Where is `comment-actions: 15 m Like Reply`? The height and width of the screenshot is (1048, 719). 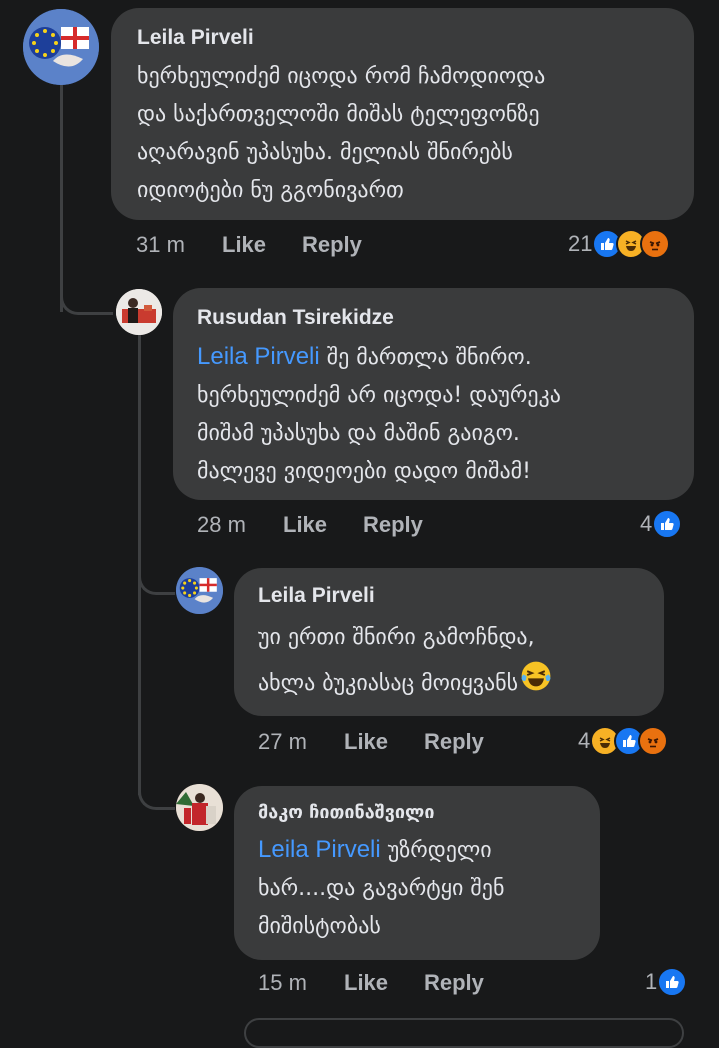 comment-actions: 15 m Like Reply is located at coordinates (371, 983).